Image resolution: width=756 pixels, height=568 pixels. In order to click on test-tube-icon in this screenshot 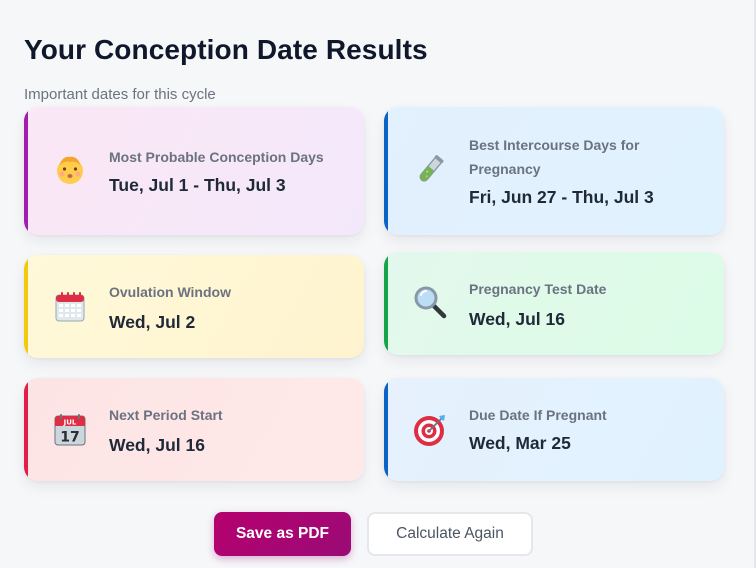, I will do `click(430, 170)`.